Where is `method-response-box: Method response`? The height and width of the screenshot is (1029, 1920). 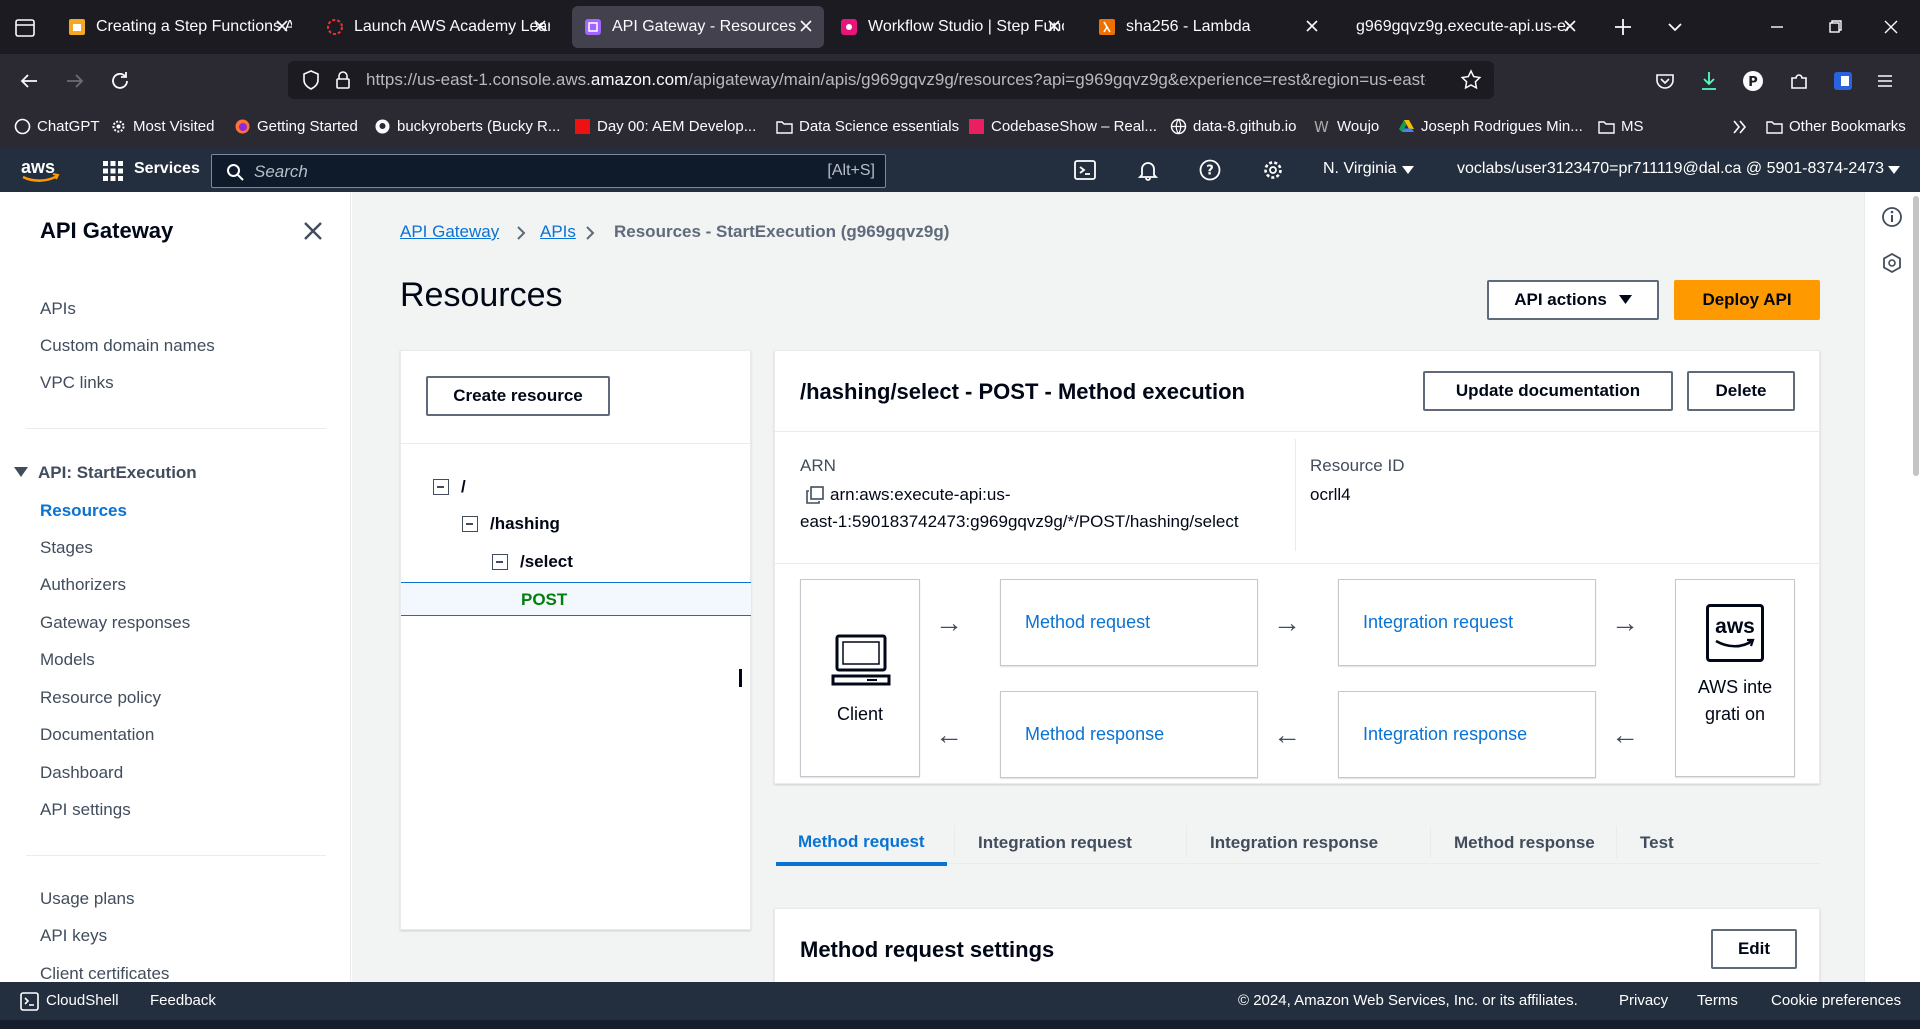
method-response-box: Method response is located at coordinates (1129, 734).